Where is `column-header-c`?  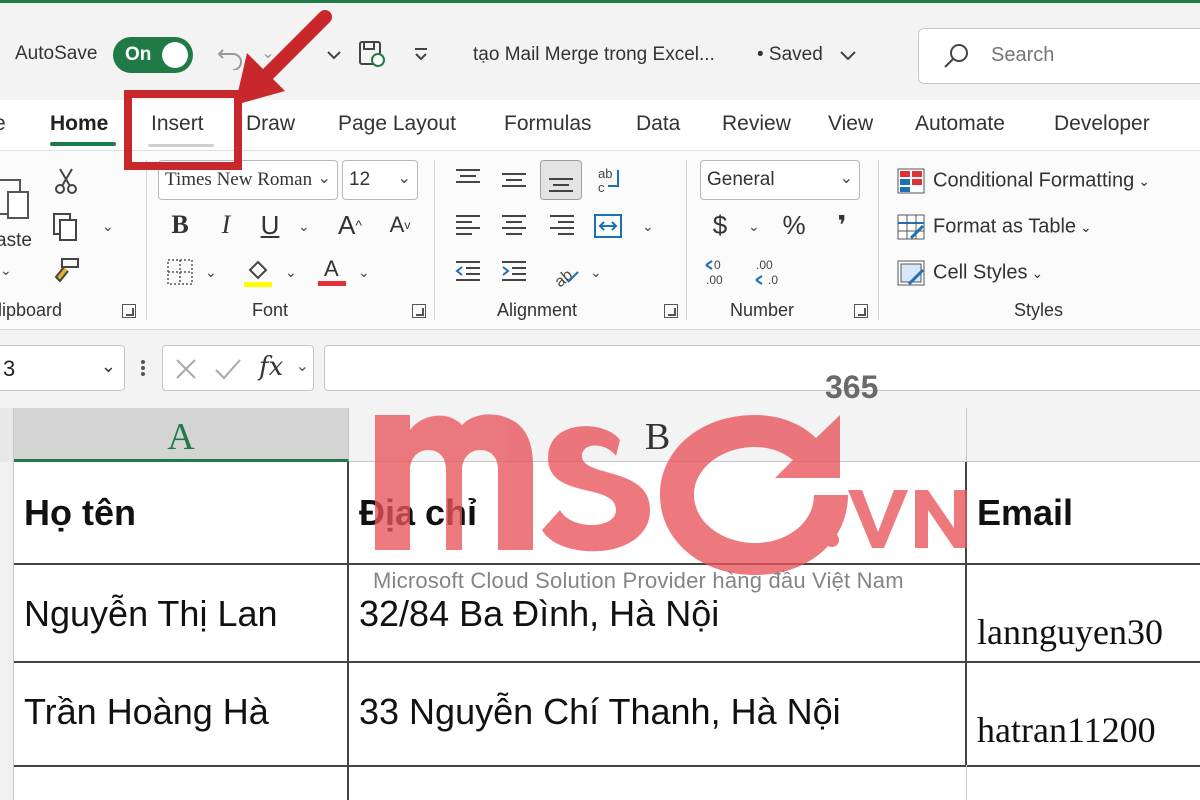
column-header-c is located at coordinates (1083, 435).